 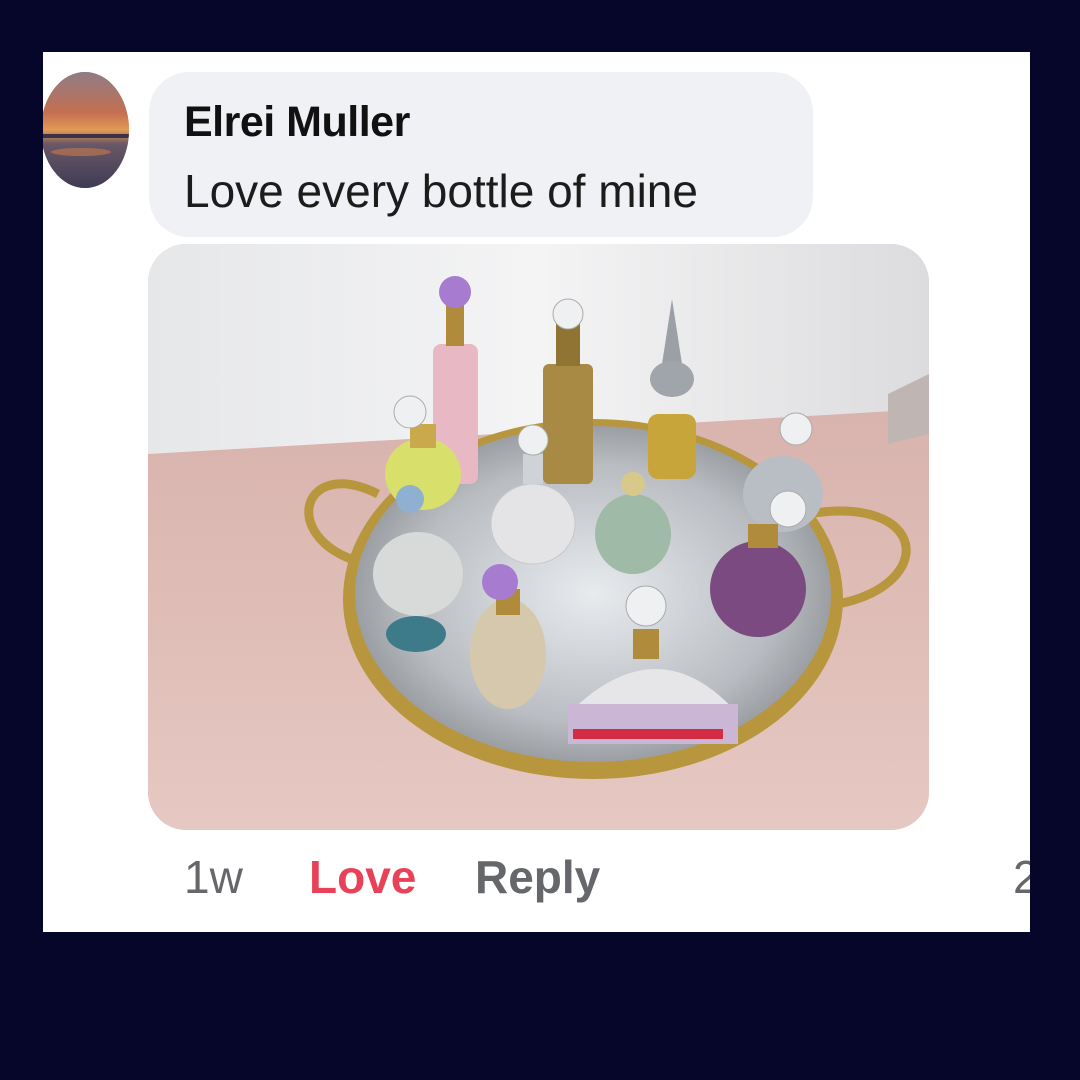 I want to click on reaction-count: 2, so click(x=1021, y=877).